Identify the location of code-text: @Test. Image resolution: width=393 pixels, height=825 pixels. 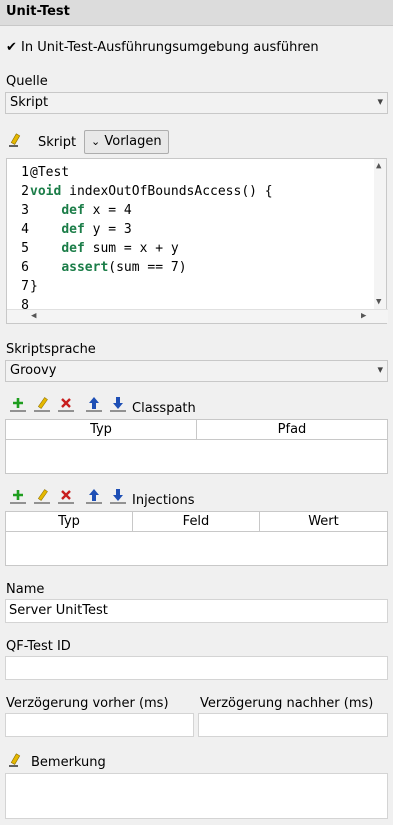
(50, 172).